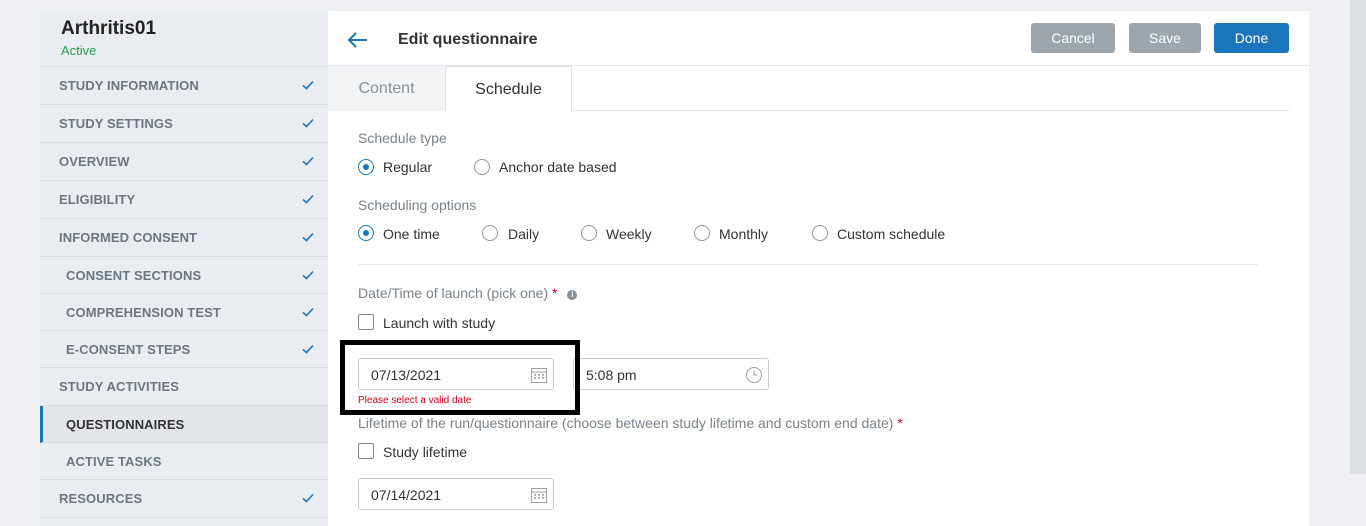  What do you see at coordinates (184, 162) in the screenshot?
I see `sidebar-item-overview: OVERVIEW` at bounding box center [184, 162].